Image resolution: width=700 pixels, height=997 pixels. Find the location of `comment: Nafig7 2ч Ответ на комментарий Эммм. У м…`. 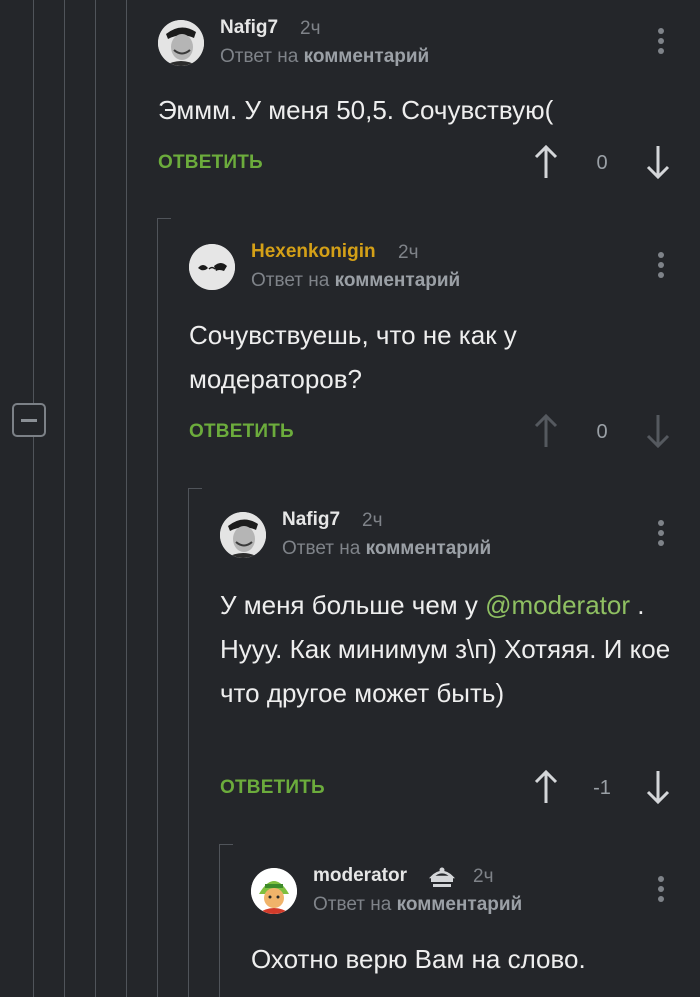

comment: Nafig7 2ч Ответ на комментарий Эммм. У м… is located at coordinates (429, 113).